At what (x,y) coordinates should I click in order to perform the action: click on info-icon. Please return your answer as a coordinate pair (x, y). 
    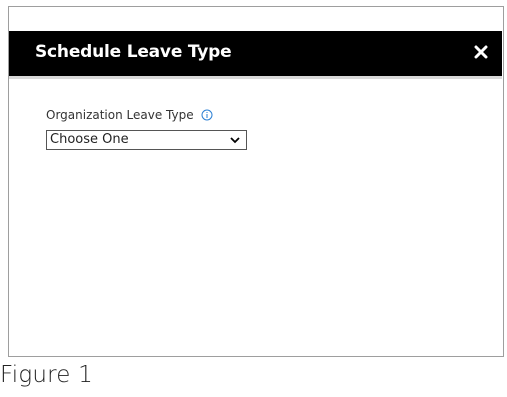
    Looking at the image, I should click on (207, 115).